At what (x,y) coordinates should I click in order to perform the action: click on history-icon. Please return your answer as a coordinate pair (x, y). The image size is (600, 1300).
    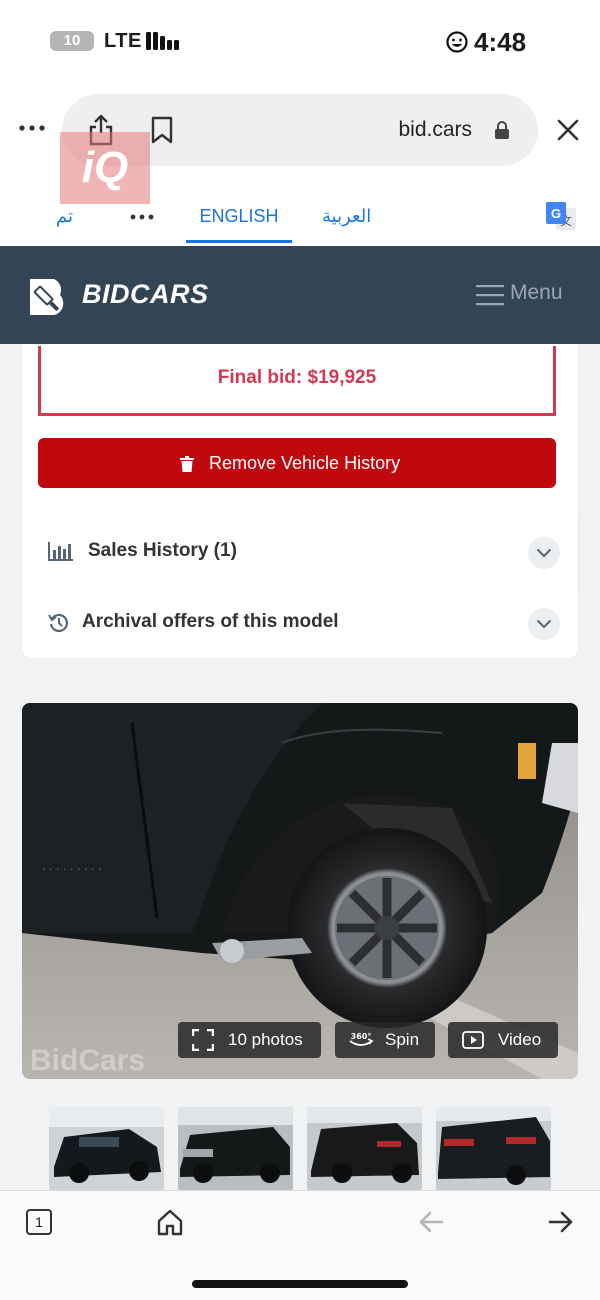
    Looking at the image, I should click on (58, 623).